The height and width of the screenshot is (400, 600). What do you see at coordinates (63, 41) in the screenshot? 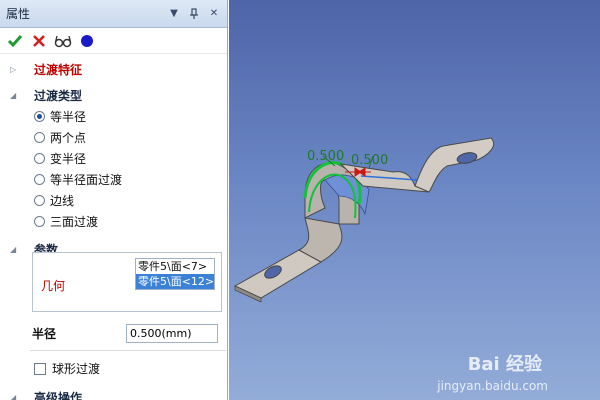
I see `preview-glasses-icon` at bounding box center [63, 41].